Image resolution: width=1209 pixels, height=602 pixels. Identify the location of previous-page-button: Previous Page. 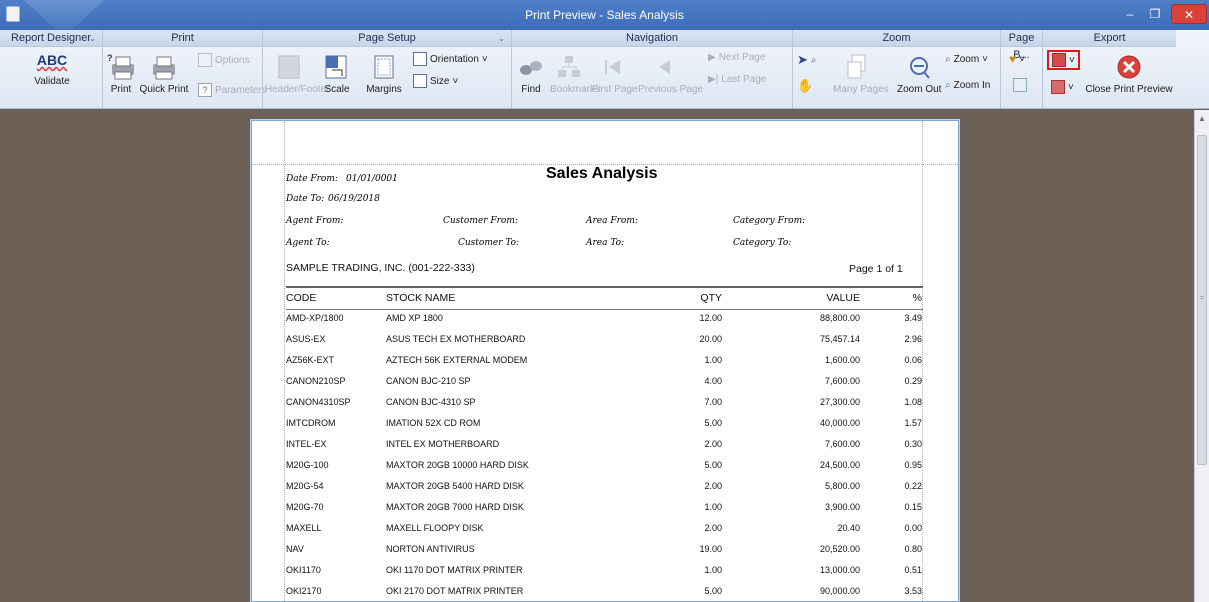
(670, 73).